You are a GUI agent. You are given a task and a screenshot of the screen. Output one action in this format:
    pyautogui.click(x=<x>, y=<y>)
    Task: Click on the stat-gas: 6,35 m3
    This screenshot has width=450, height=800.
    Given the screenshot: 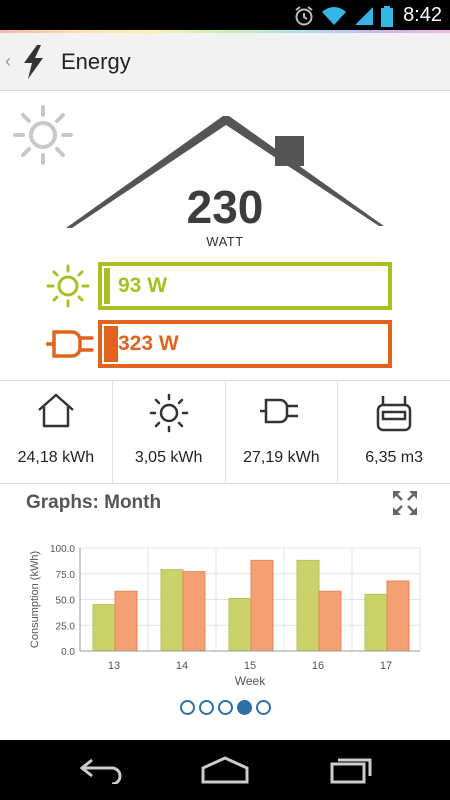 What is the action you would take?
    pyautogui.click(x=394, y=432)
    